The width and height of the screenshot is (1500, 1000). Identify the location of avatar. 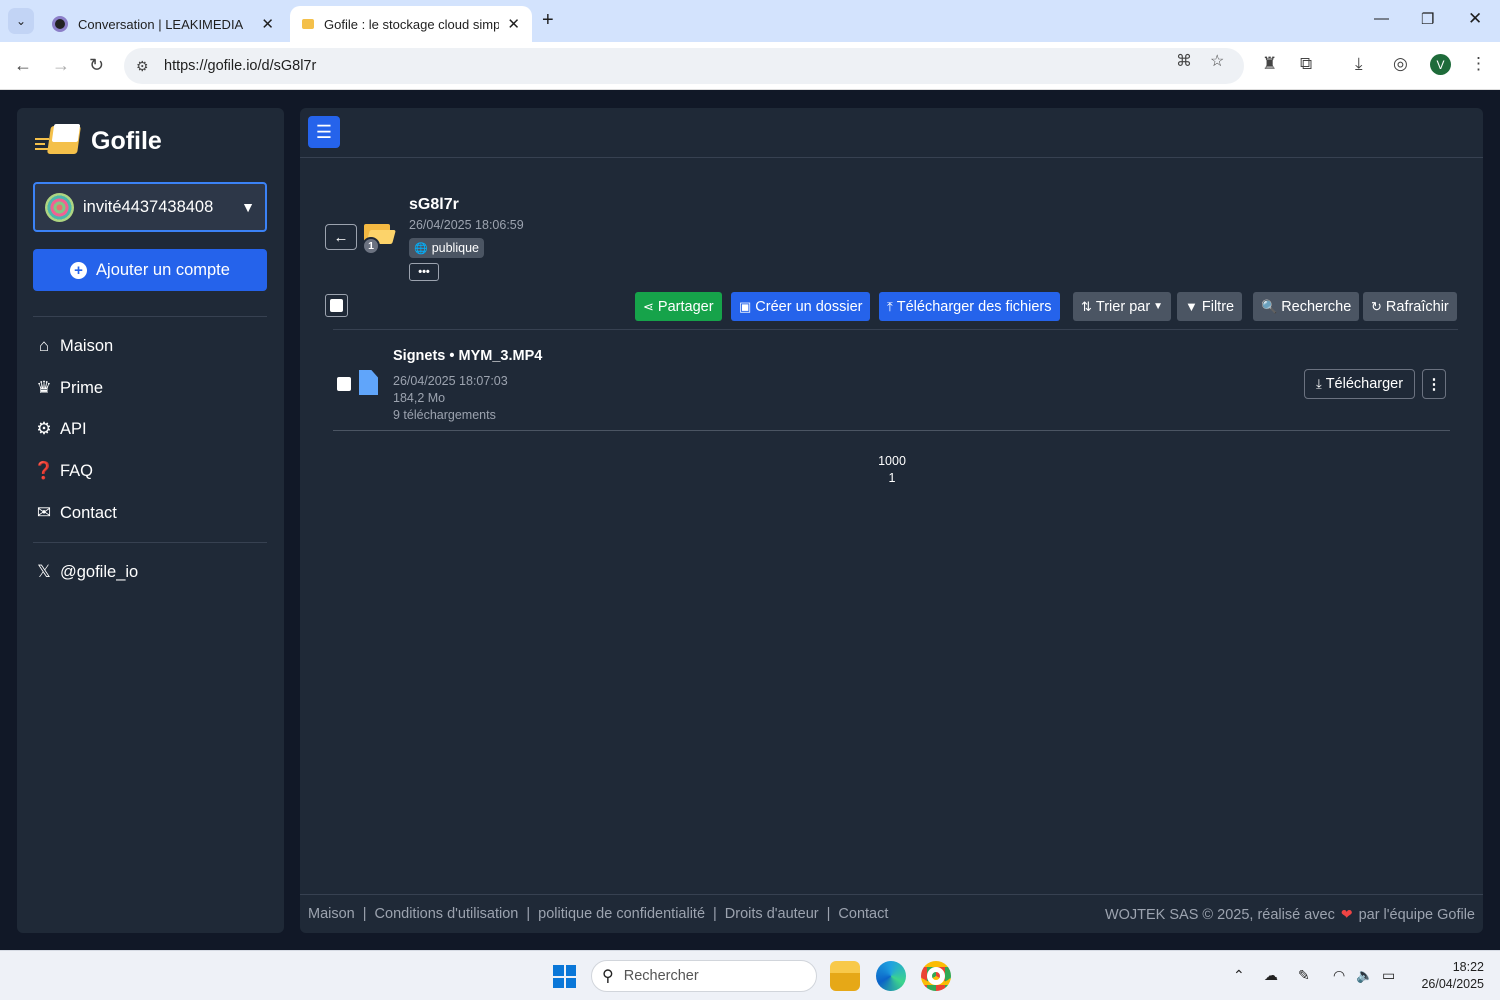
(59, 207).